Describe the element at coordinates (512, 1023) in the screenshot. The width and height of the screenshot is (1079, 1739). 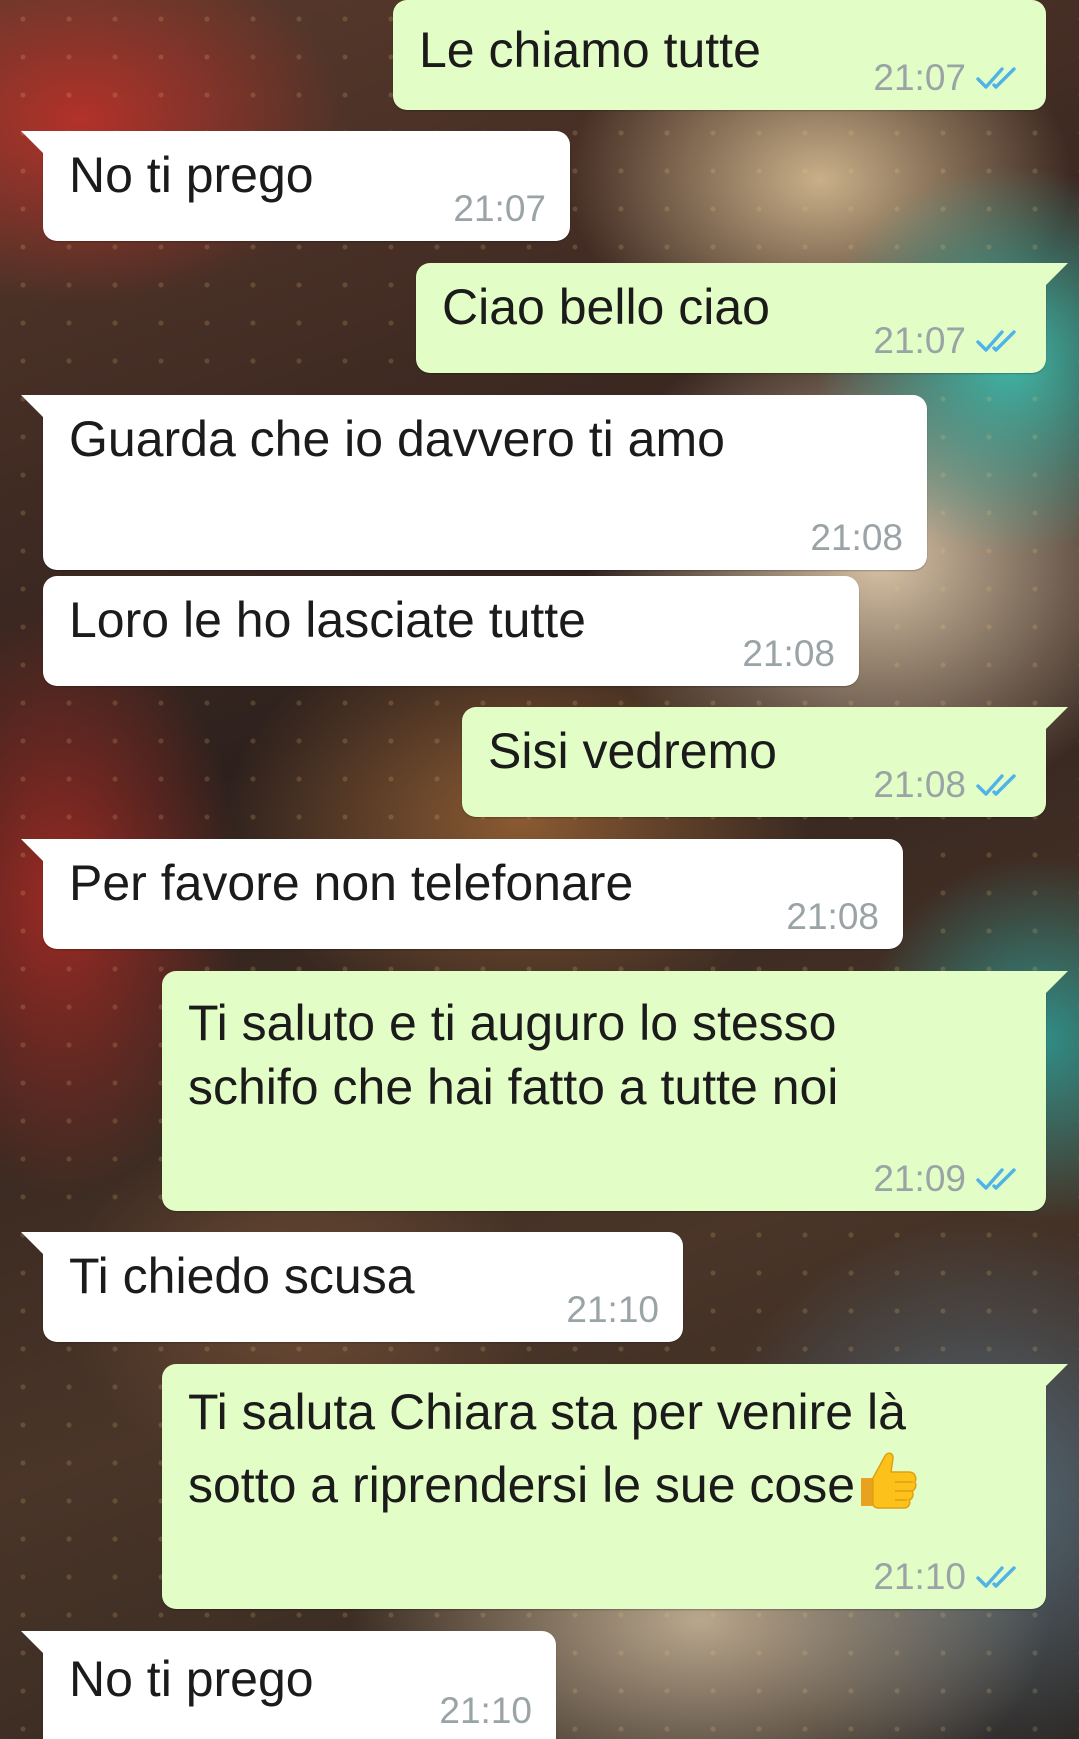
I see `message-text-line-1: Ti saluto e ti auguro lo stesso` at that location.